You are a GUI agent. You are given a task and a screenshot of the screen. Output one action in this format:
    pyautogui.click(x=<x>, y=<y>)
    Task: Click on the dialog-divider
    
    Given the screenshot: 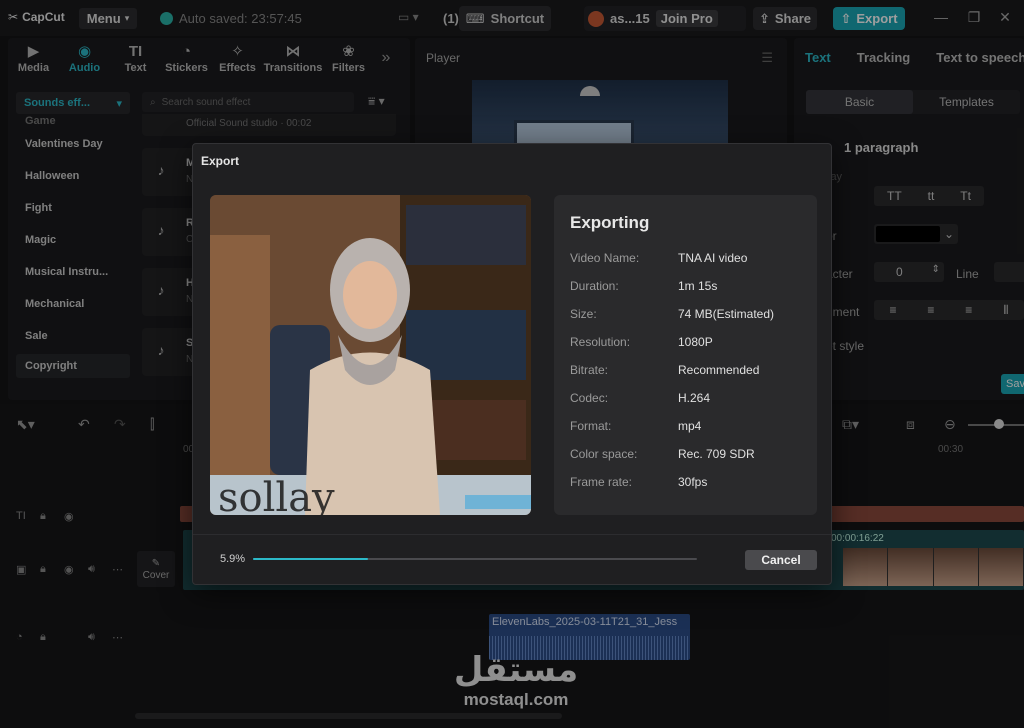 What is the action you would take?
    pyautogui.click(x=512, y=534)
    